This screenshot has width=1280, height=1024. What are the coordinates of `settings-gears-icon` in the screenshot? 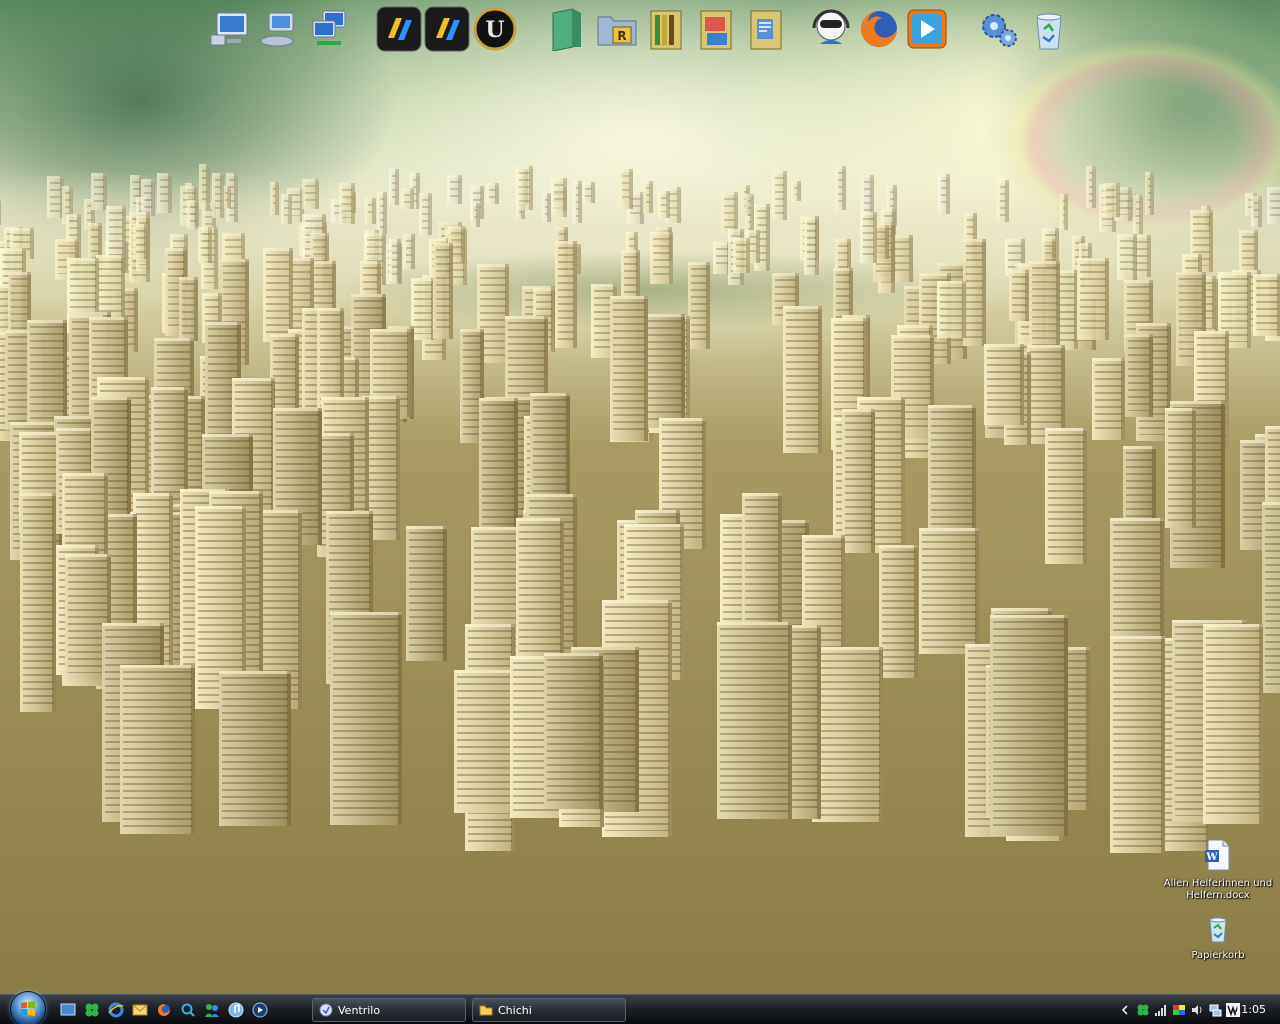 It's located at (999, 29).